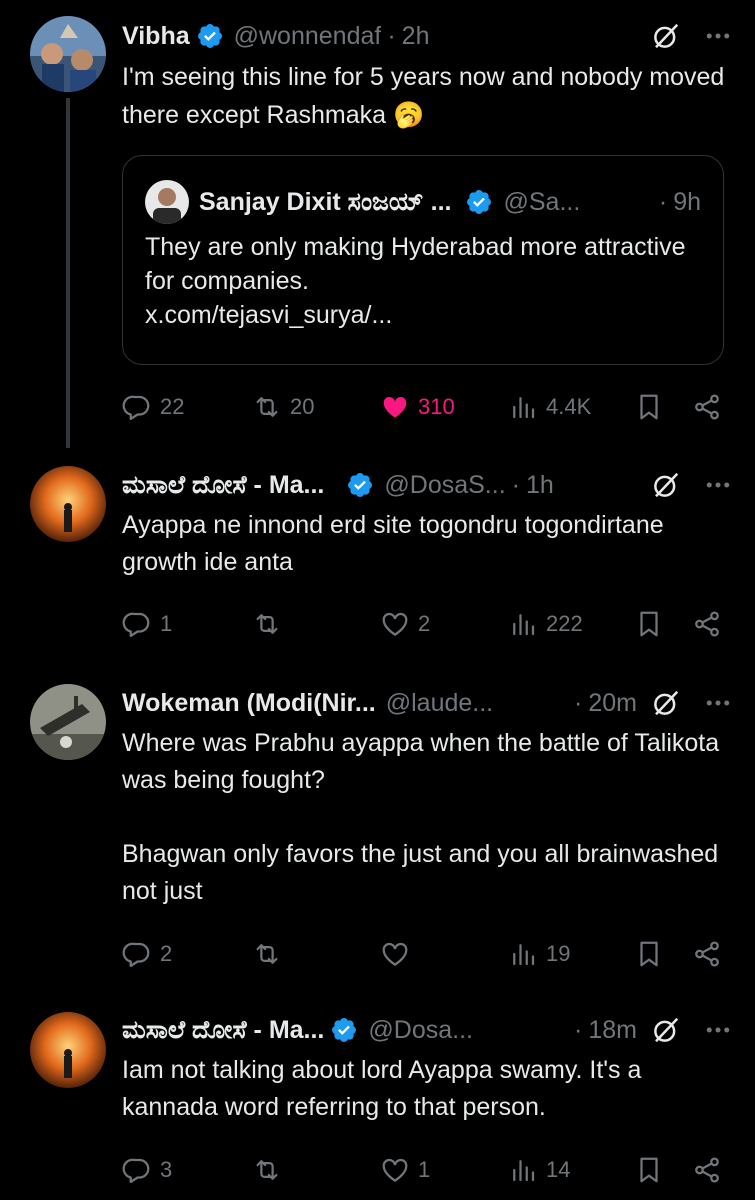 This screenshot has width=755, height=1200. Describe the element at coordinates (558, 1169) in the screenshot. I see `views-count: 14` at that location.